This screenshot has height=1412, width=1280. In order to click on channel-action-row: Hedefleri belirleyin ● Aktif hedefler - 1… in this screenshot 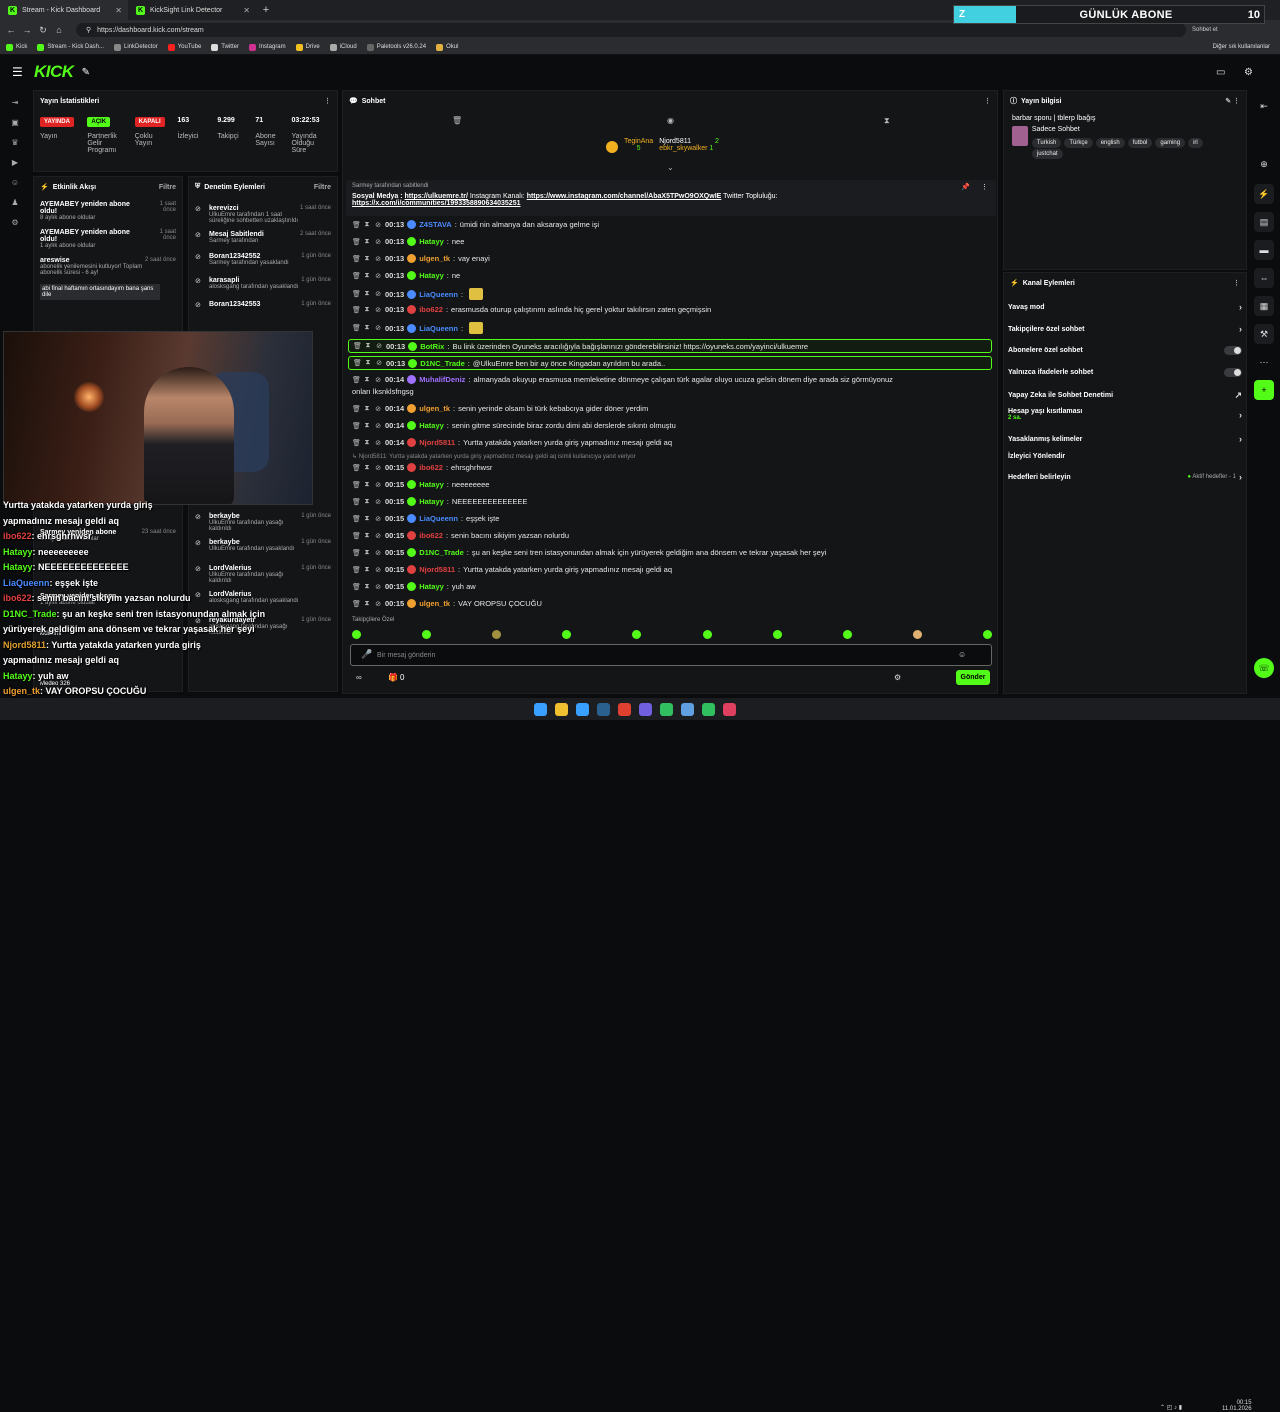, I will do `click(1125, 477)`.